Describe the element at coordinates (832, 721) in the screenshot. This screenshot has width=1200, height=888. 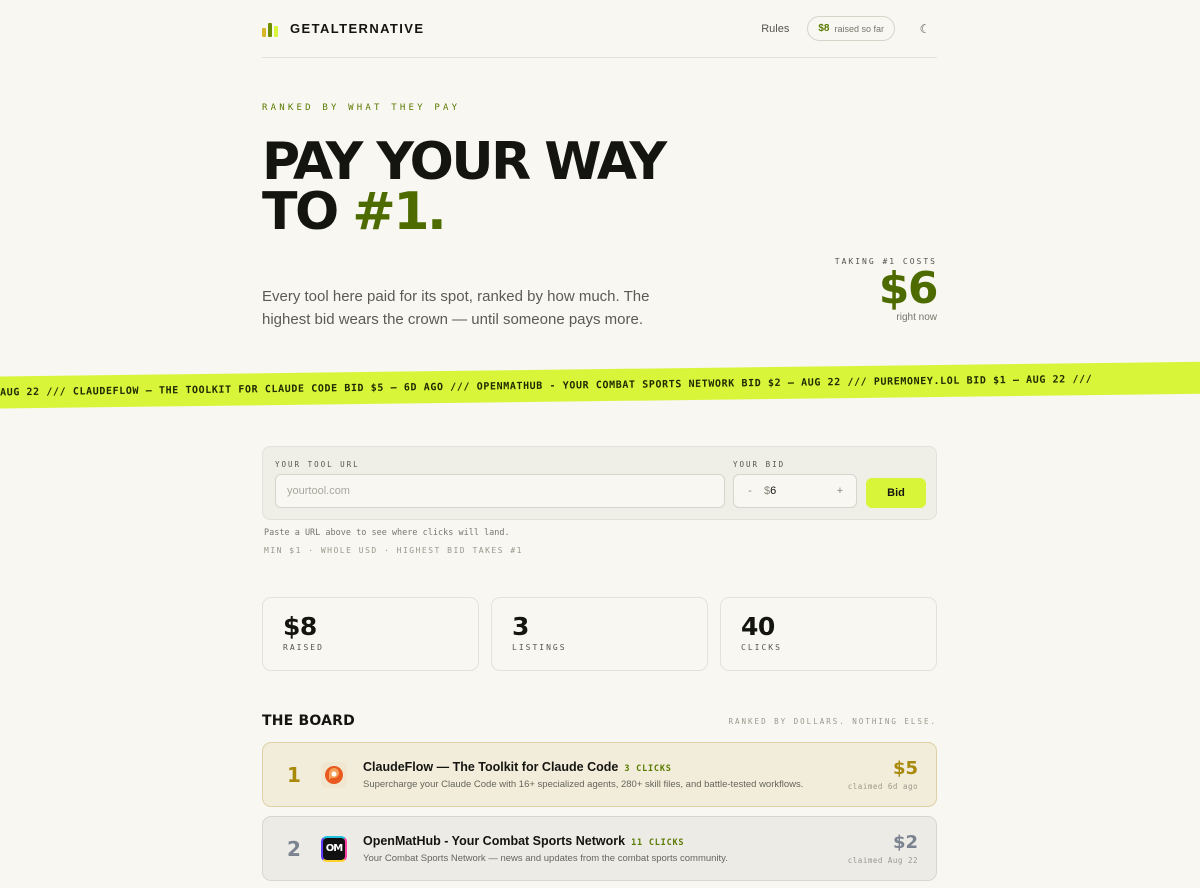
I see `board-tagline: RANKED BY DOLLARS. NOTHING ELSE.` at that location.